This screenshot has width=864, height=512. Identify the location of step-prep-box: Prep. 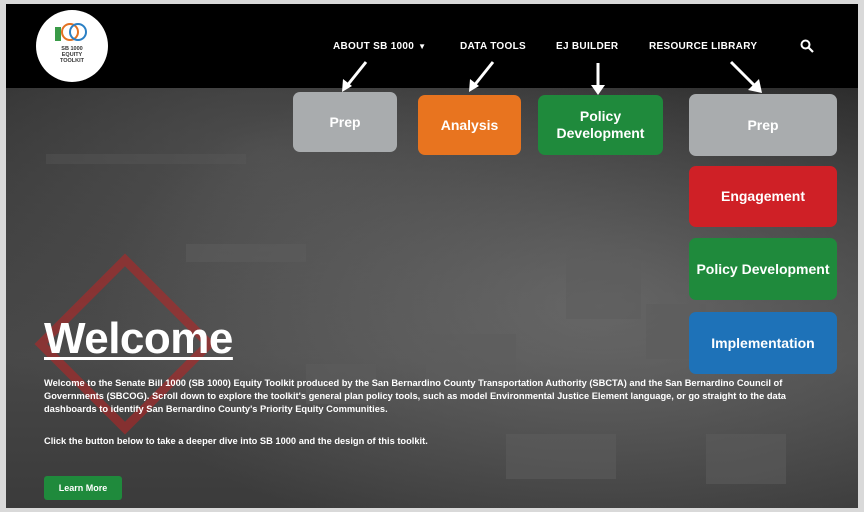
(345, 122).